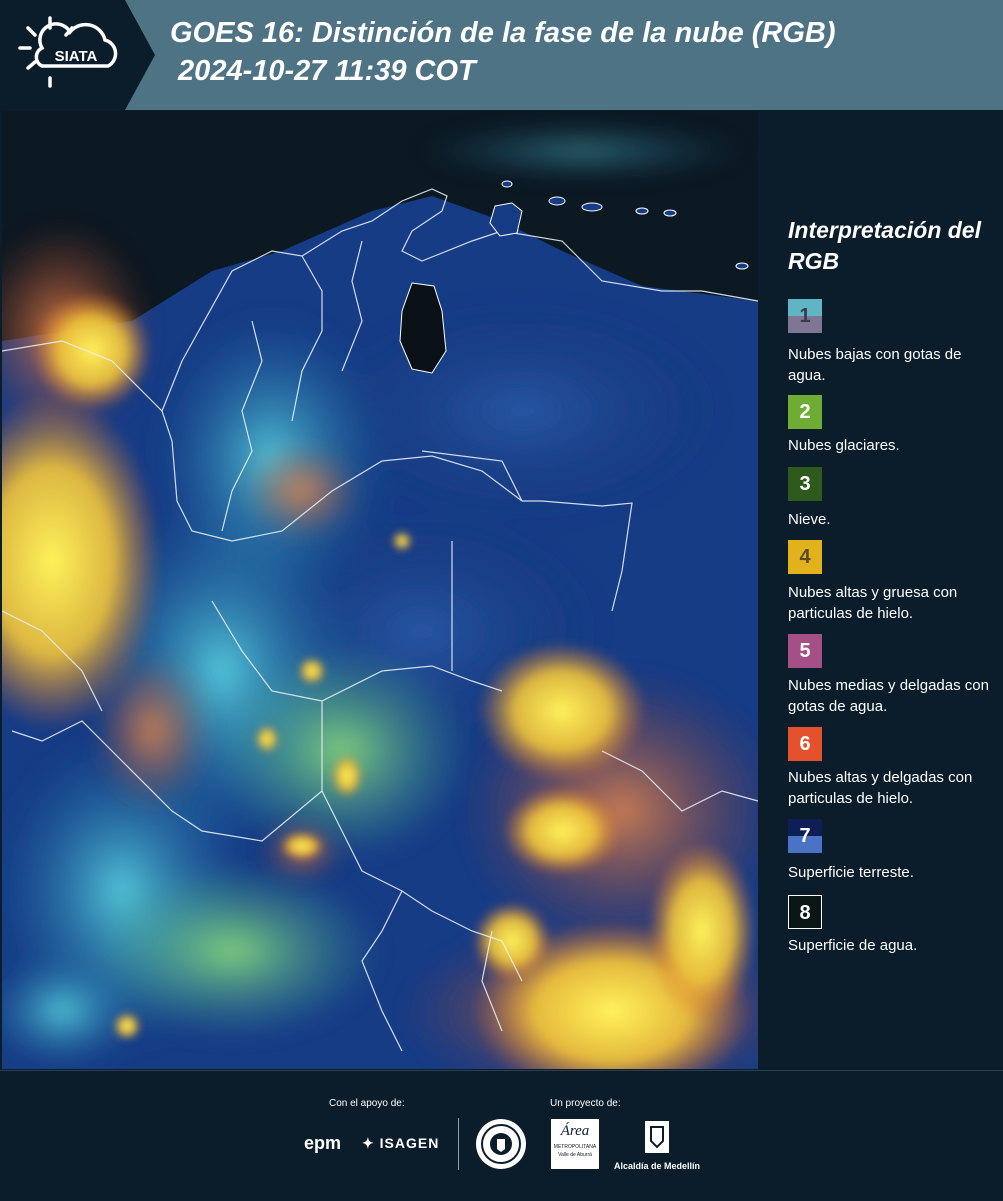  Describe the element at coordinates (844, 445) in the screenshot. I see `legend-label-2: Nubes glaciares.` at that location.